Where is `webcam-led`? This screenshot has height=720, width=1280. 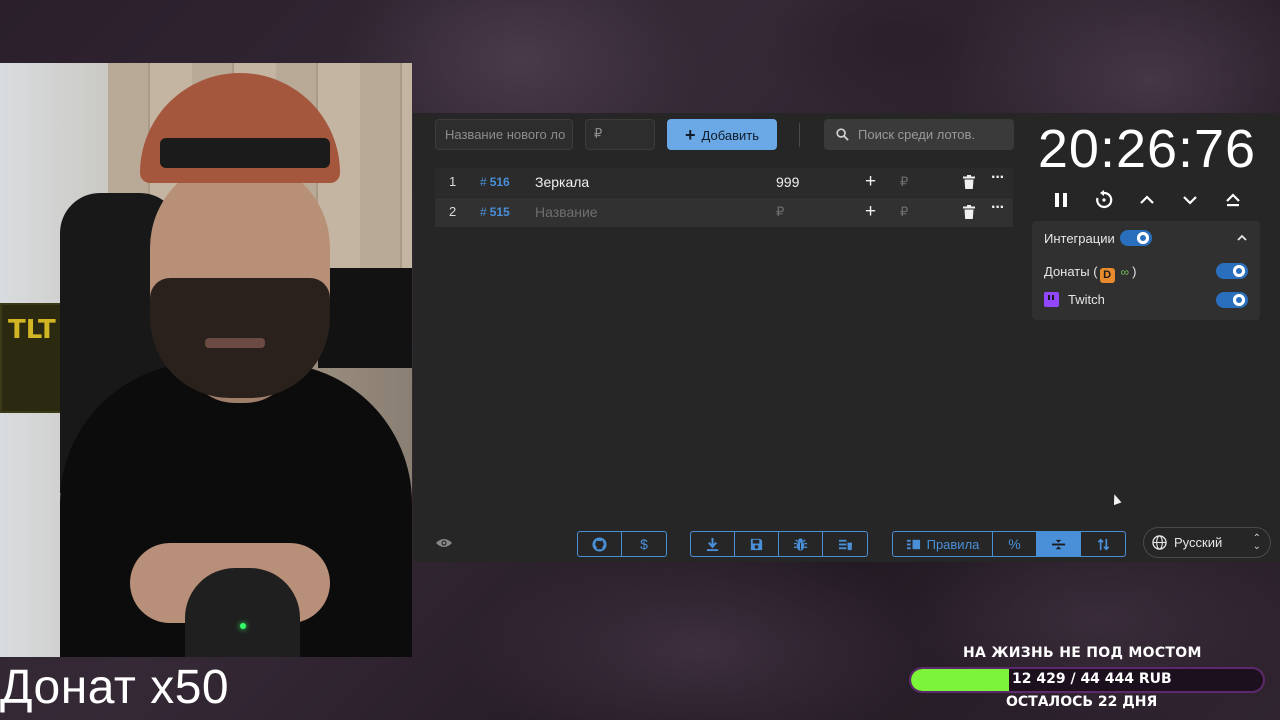
webcam-led is located at coordinates (243, 626).